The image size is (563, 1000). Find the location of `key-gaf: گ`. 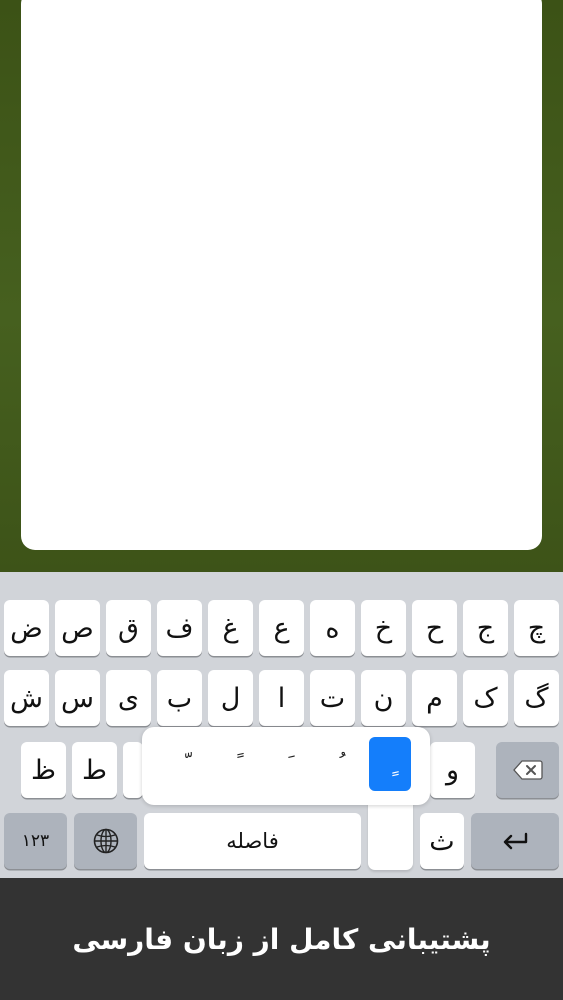

key-gaf: گ is located at coordinates (536, 698).